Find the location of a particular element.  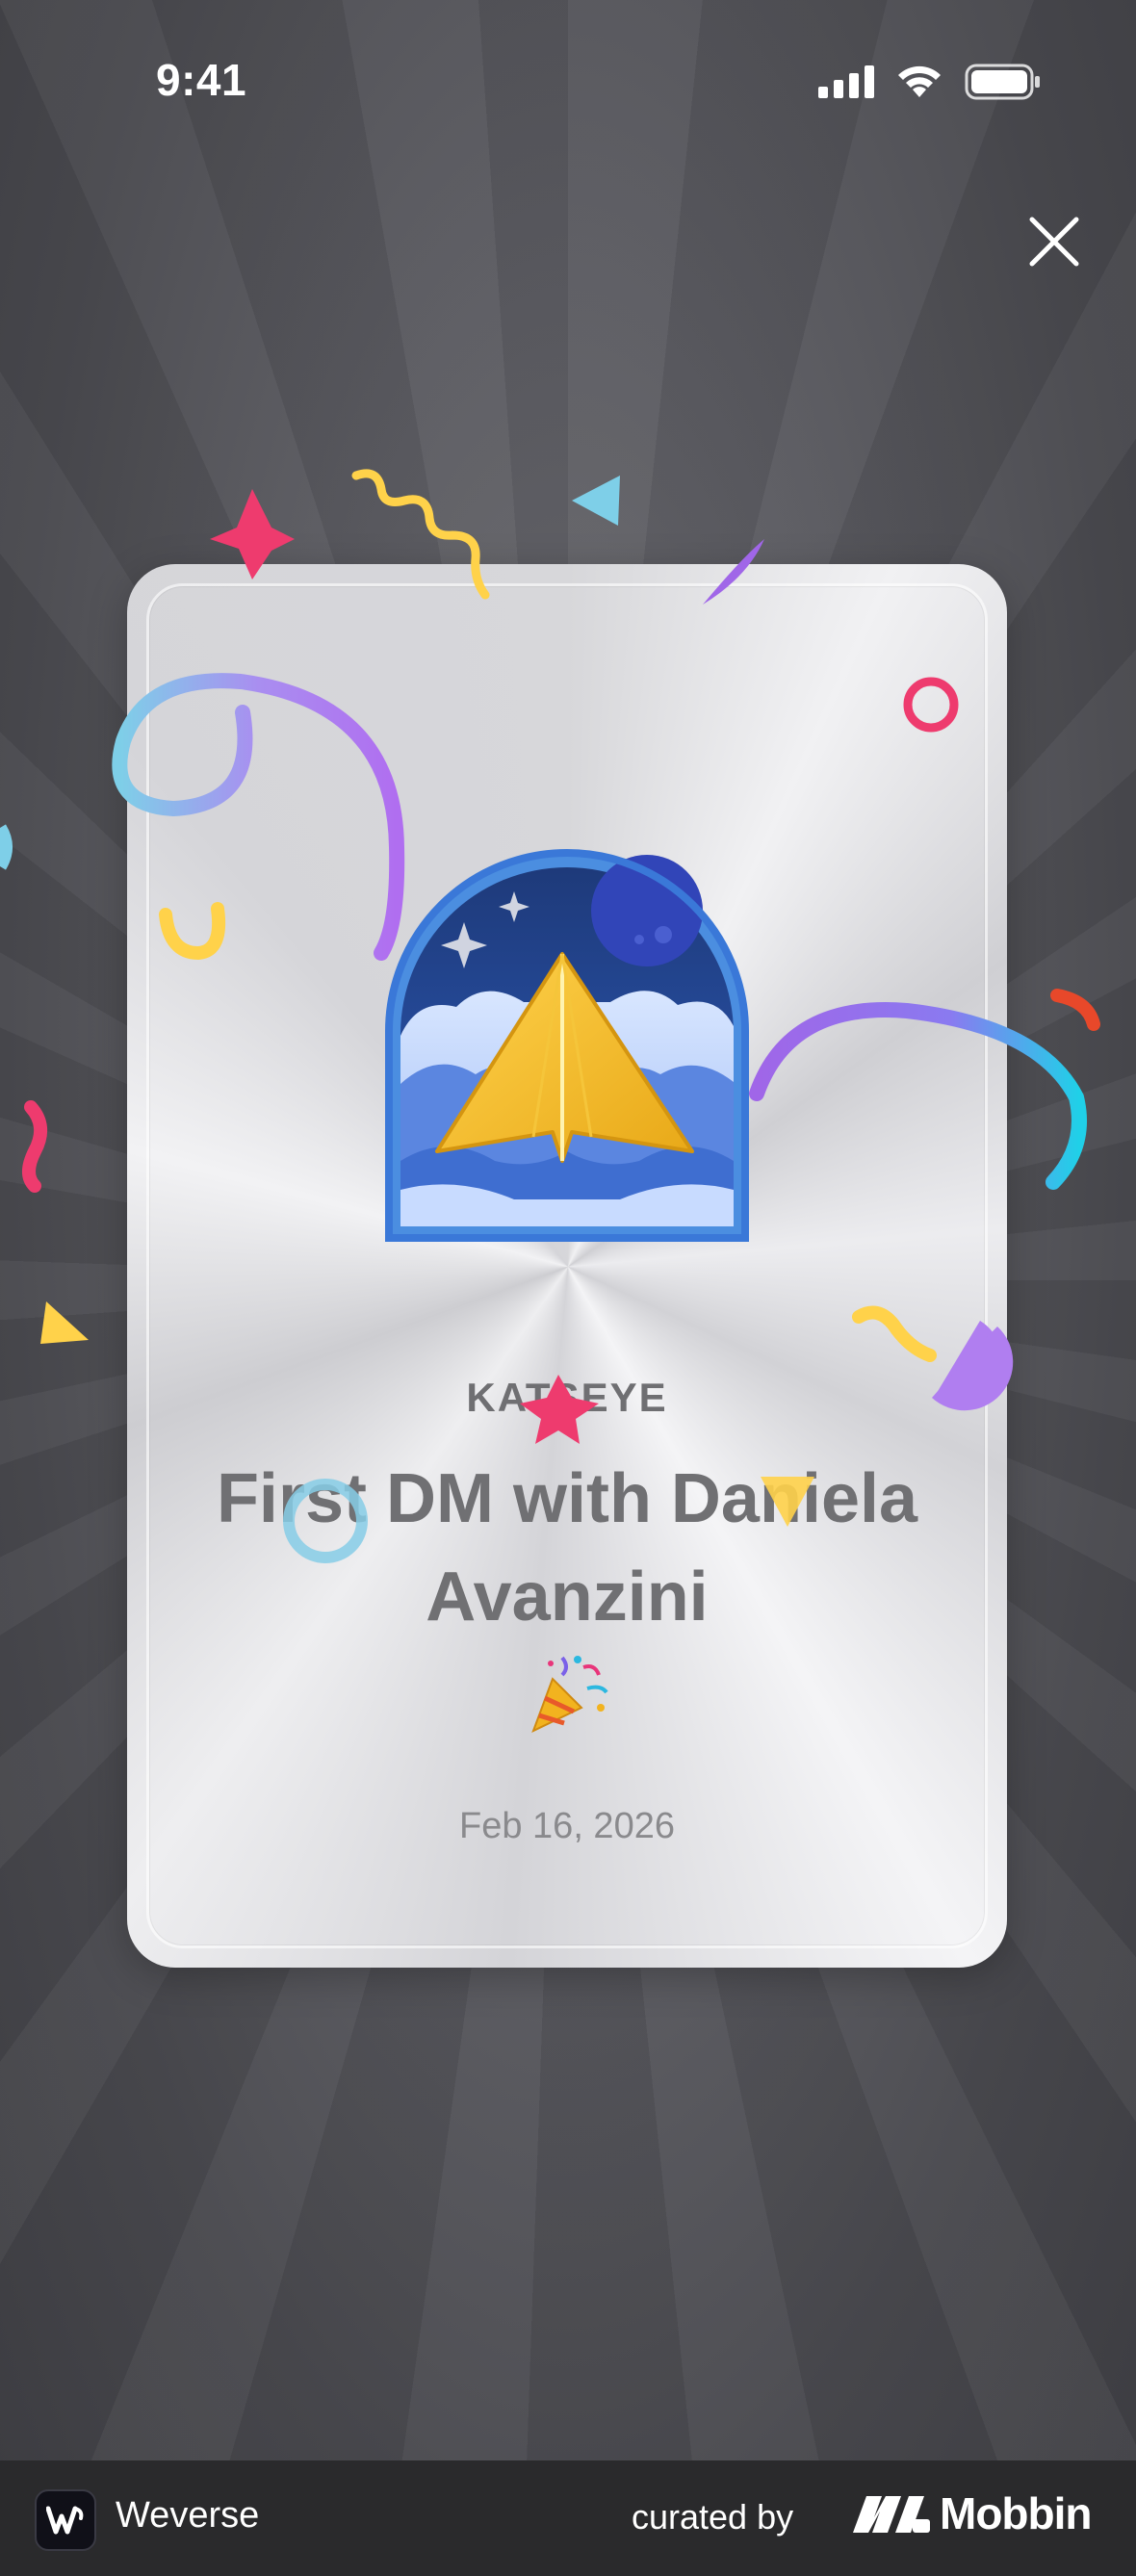

status-icons is located at coordinates (930, 82).